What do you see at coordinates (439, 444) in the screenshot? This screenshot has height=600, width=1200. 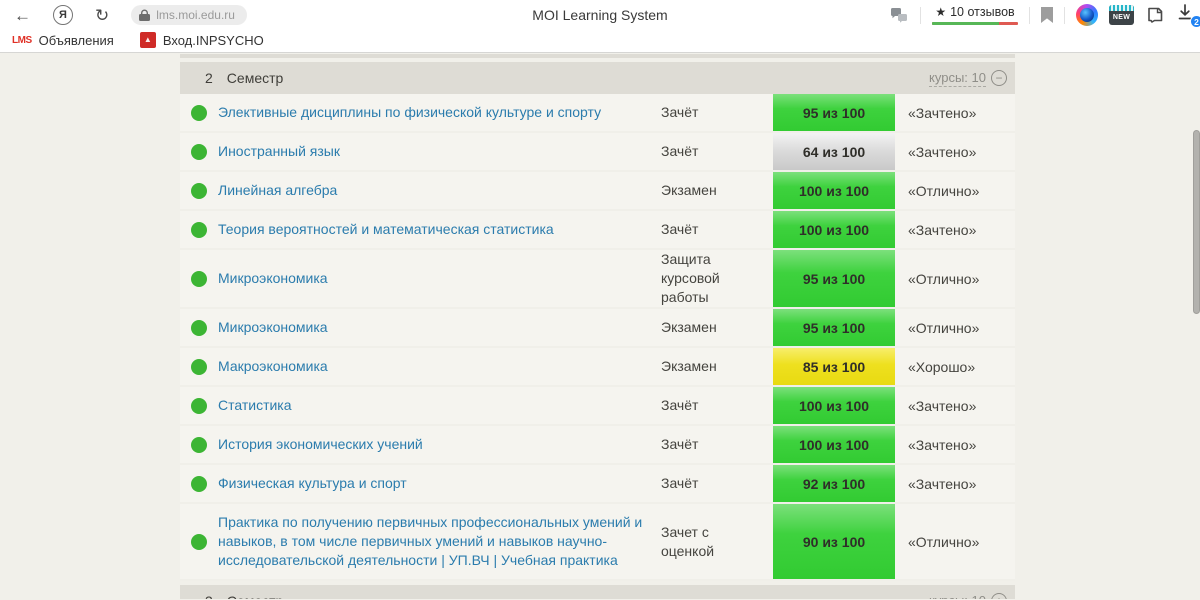 I see `course-link: История экономических учений` at bounding box center [439, 444].